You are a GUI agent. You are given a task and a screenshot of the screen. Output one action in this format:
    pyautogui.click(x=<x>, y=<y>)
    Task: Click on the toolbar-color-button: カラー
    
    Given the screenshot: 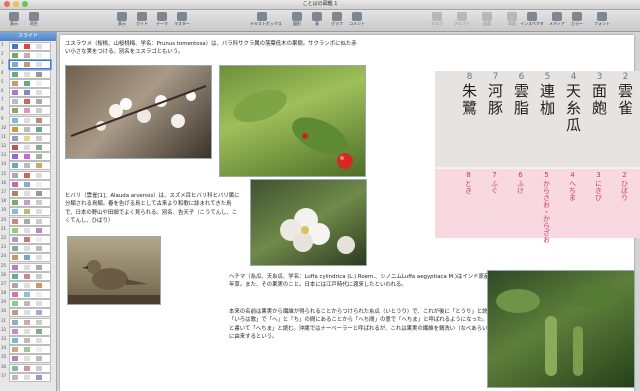 What is the action you would take?
    pyautogui.click(x=577, y=20)
    